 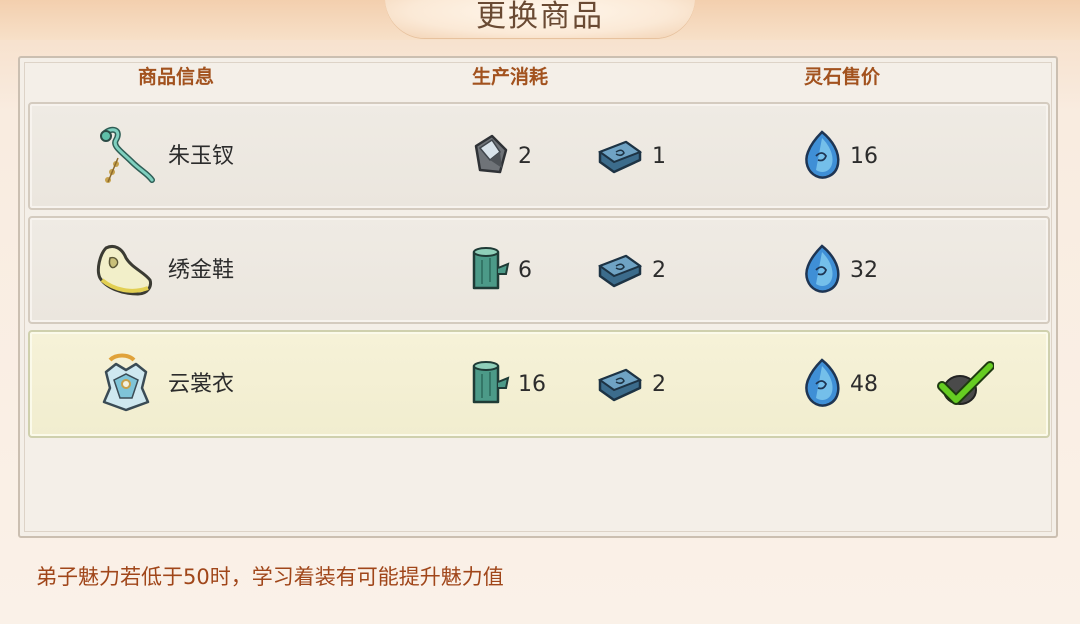 I want to click on price: 16, so click(x=847, y=156).